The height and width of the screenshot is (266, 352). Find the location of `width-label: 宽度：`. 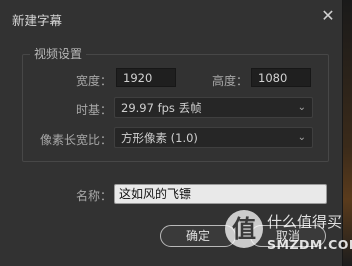

width-label: 宽度： is located at coordinates (93, 81).